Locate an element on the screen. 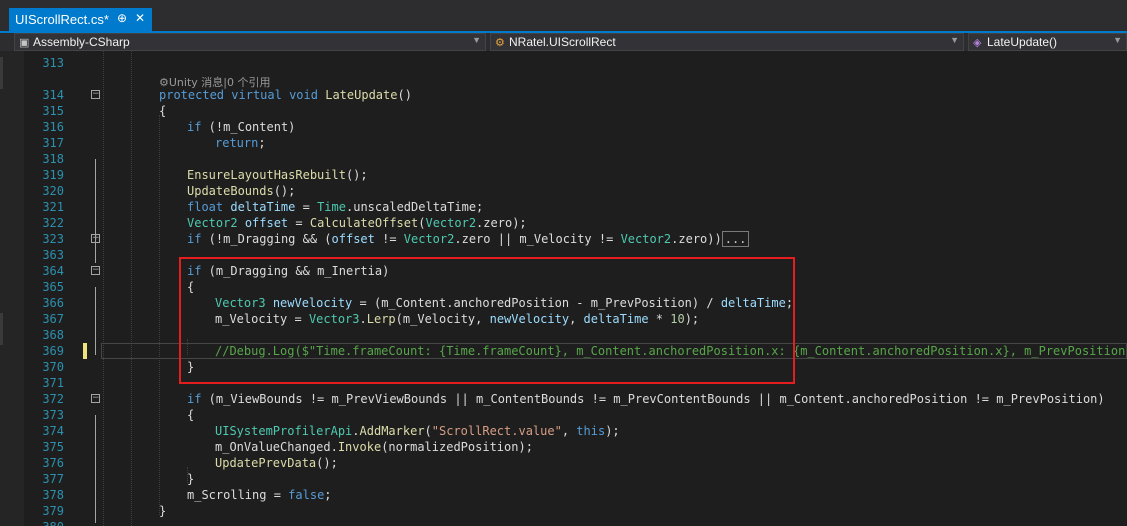 The width and height of the screenshot is (1127, 526). code-token: float is located at coordinates (205, 207).